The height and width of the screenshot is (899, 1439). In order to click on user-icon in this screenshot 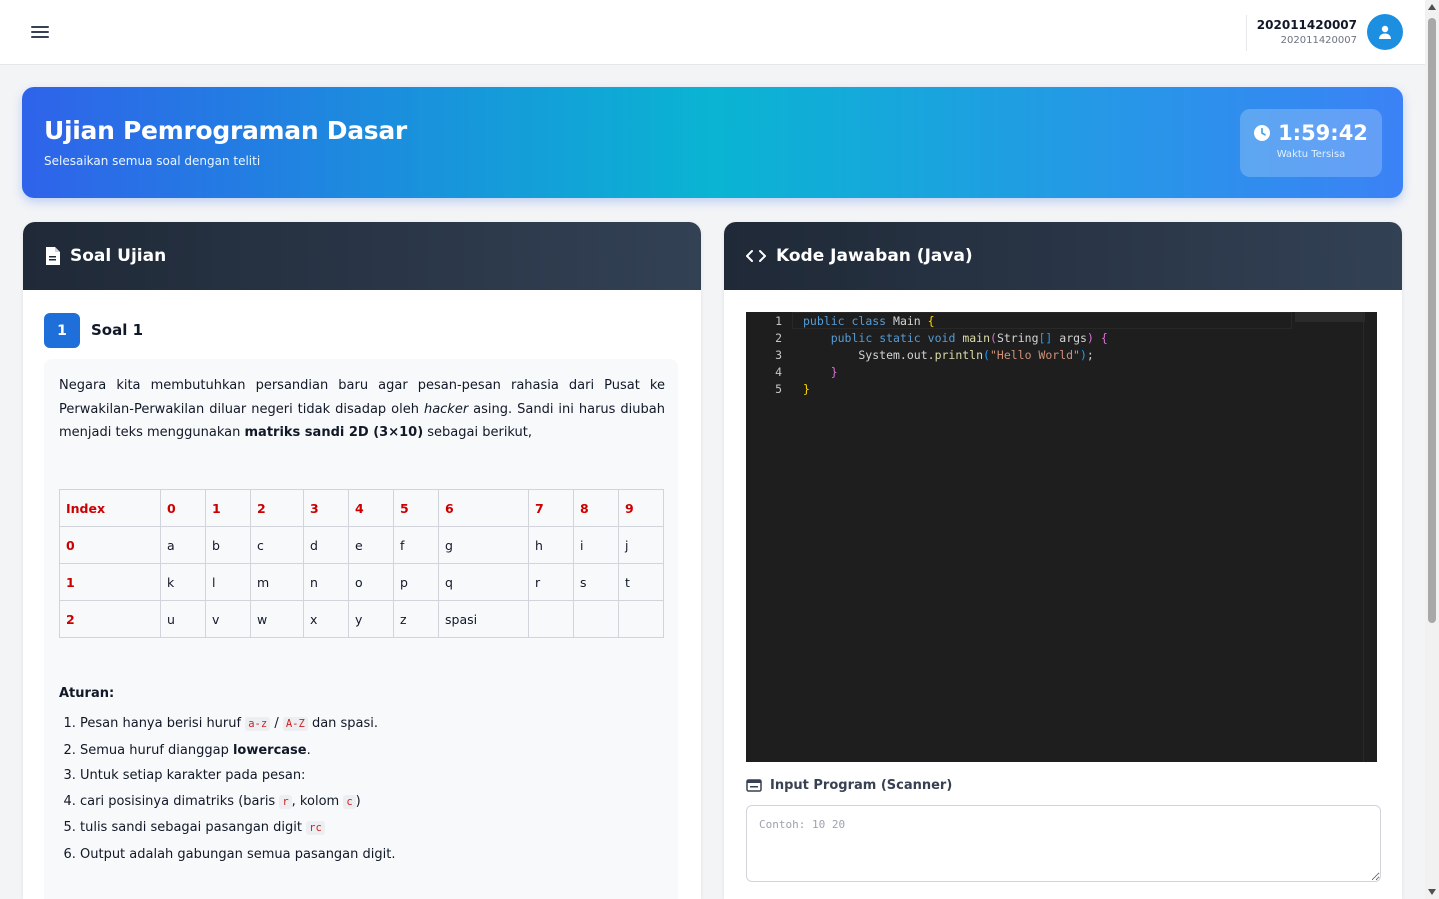, I will do `click(1385, 32)`.